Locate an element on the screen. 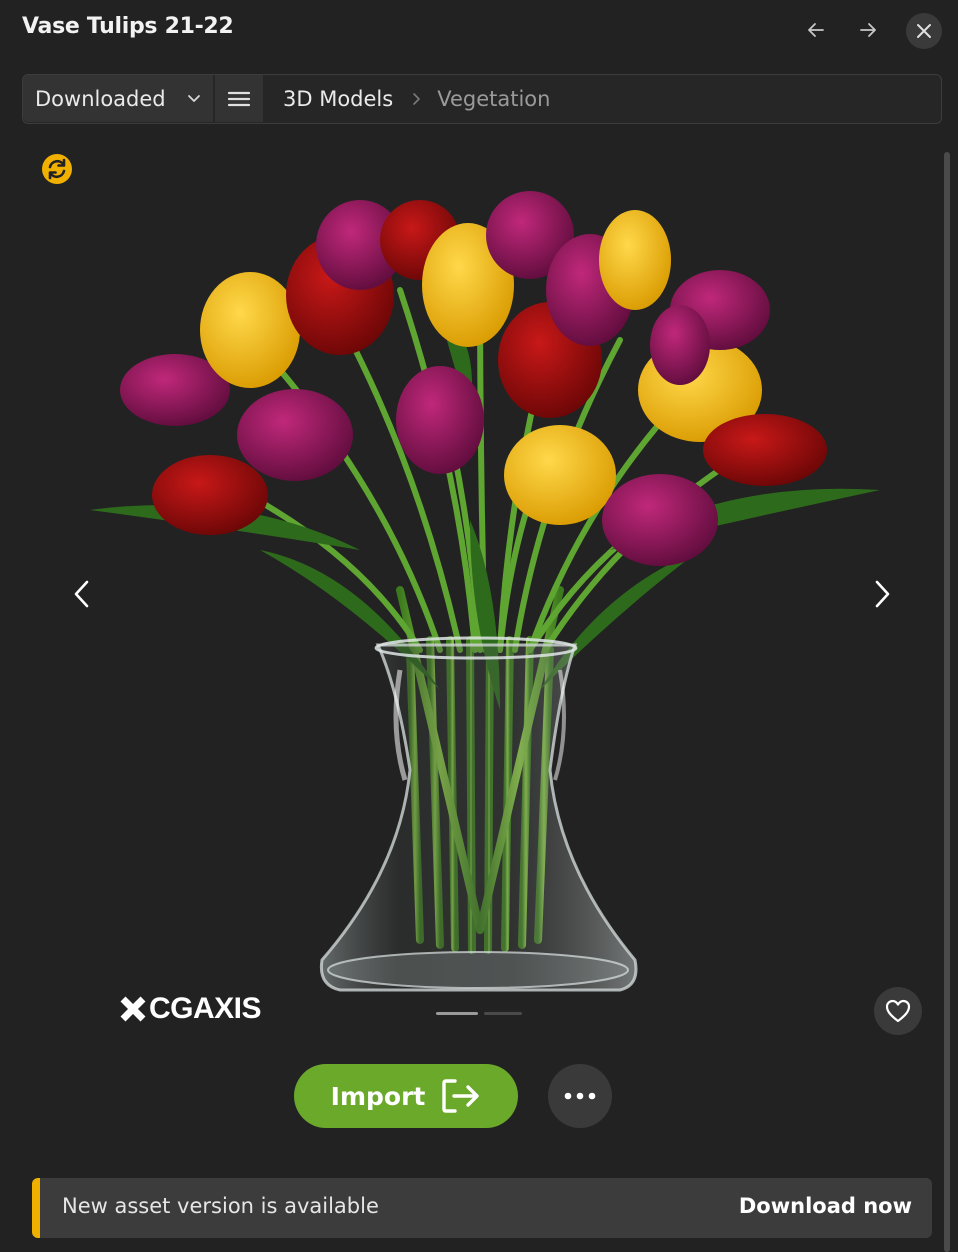  previous-image-button is located at coordinates (82, 594).